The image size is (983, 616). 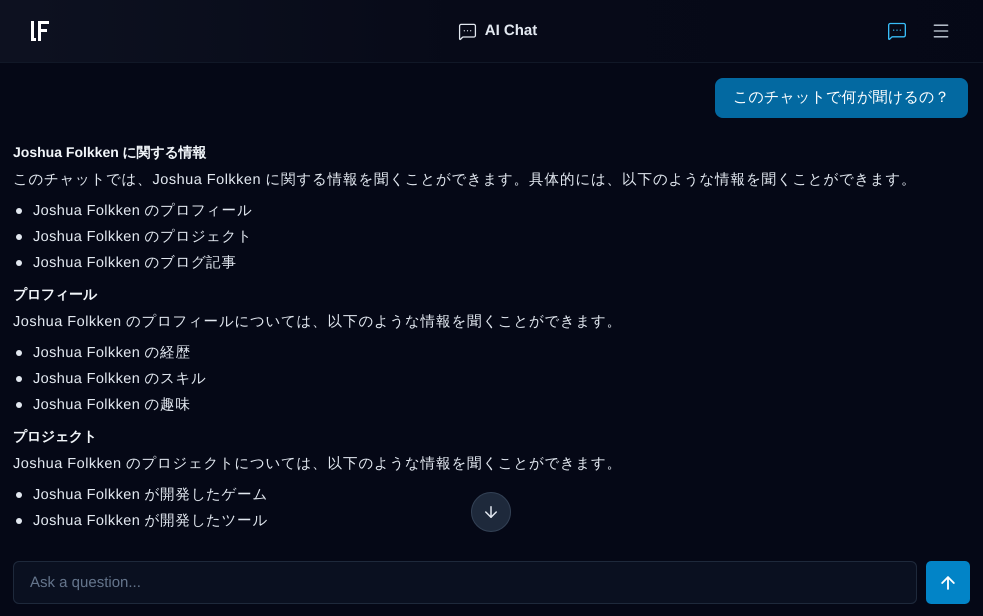 What do you see at coordinates (841, 98) in the screenshot?
I see `user-message: このチャットで何が聞けるの？` at bounding box center [841, 98].